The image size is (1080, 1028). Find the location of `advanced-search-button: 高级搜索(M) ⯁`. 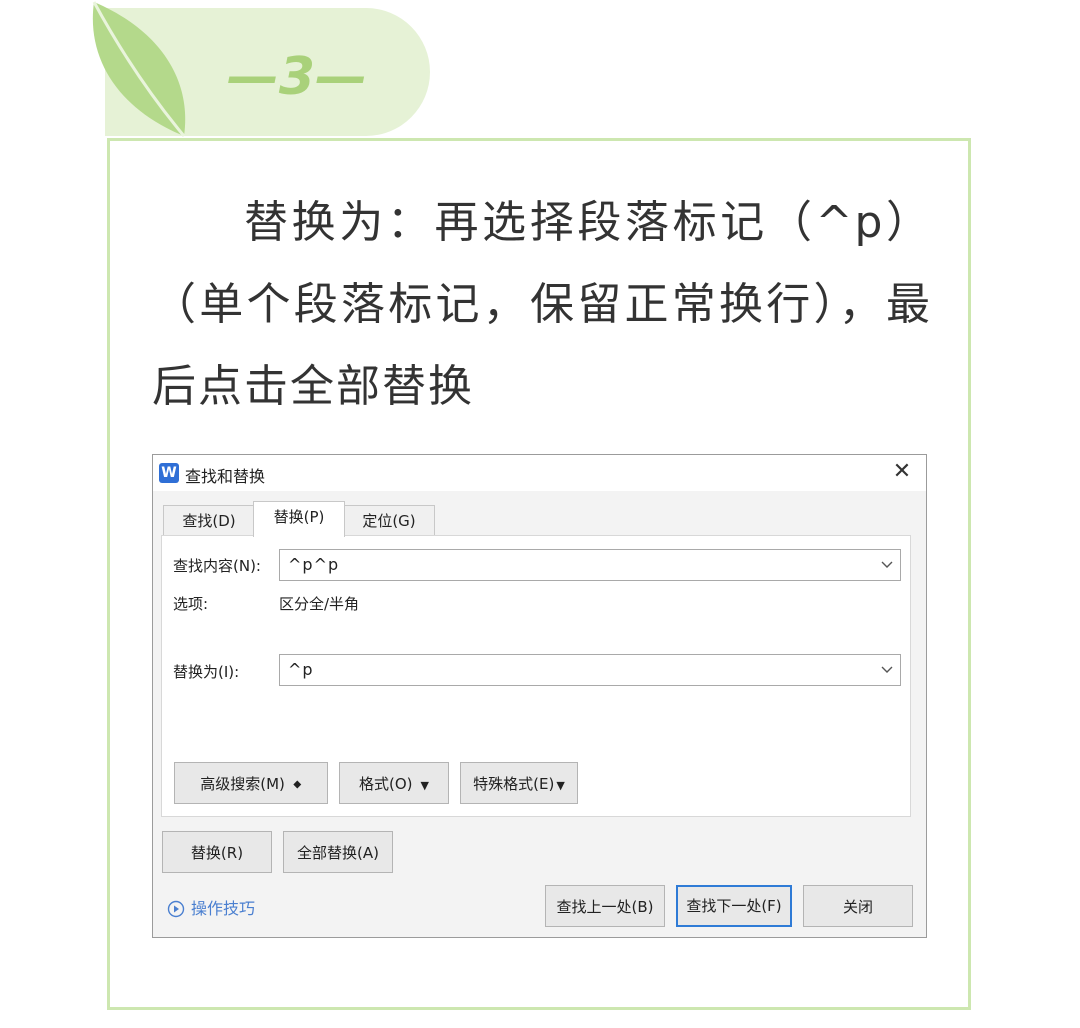

advanced-search-button: 高级搜索(M) ⯁ is located at coordinates (251, 783).